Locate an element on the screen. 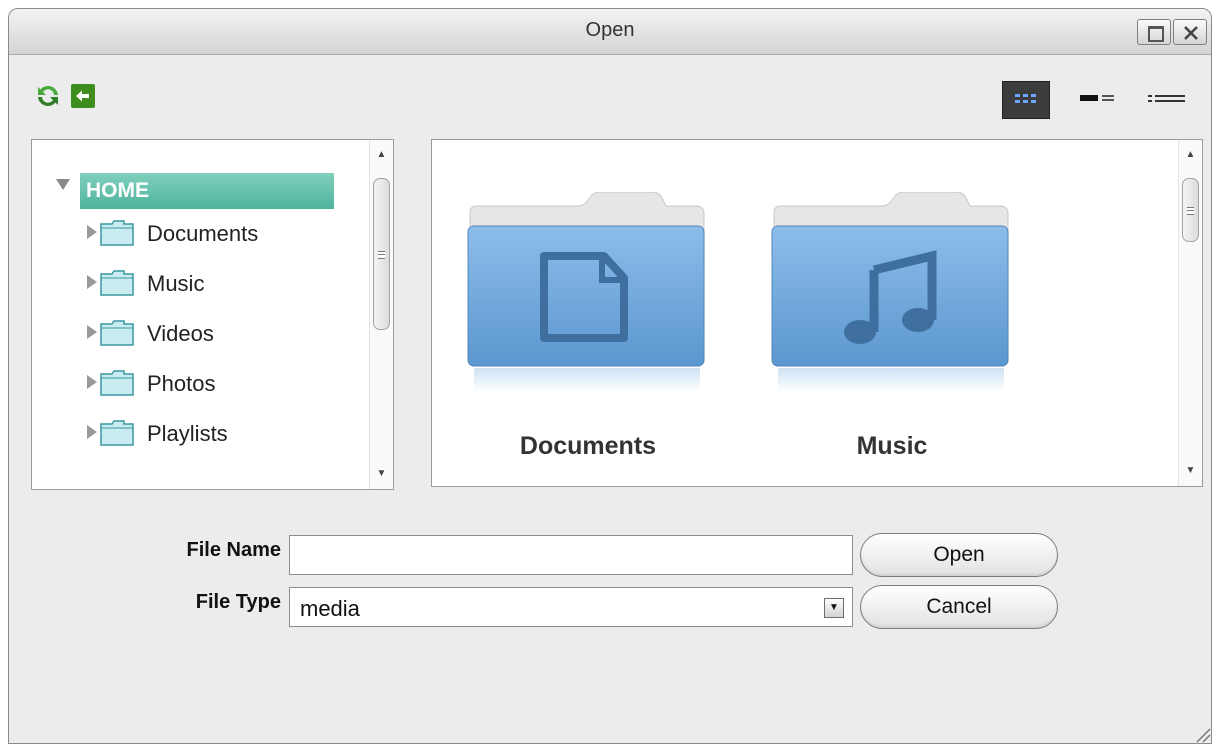 This screenshot has width=1212, height=744. resize-grip-icon is located at coordinates (1200, 732).